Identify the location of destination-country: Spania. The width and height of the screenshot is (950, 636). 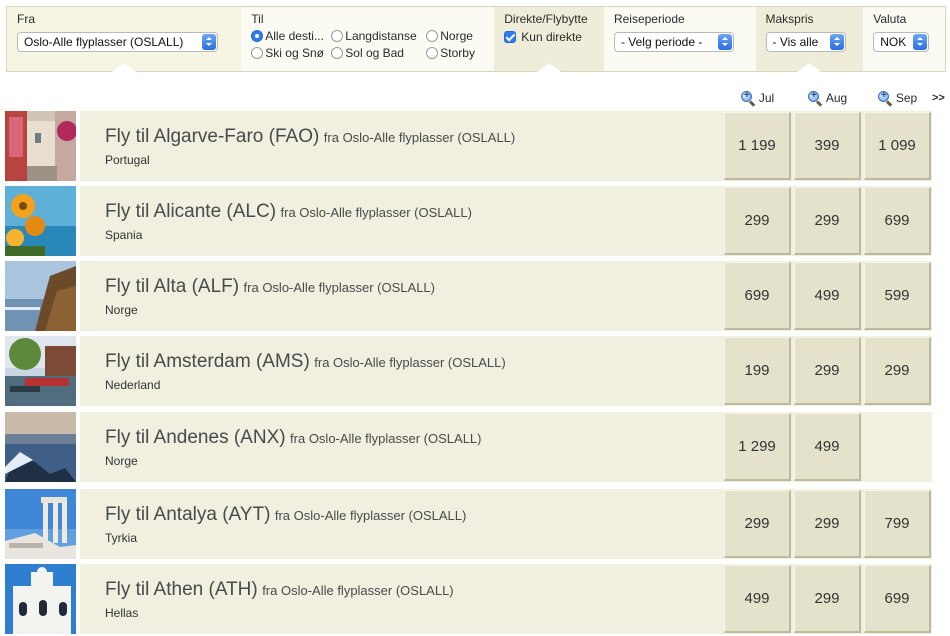
(124, 235).